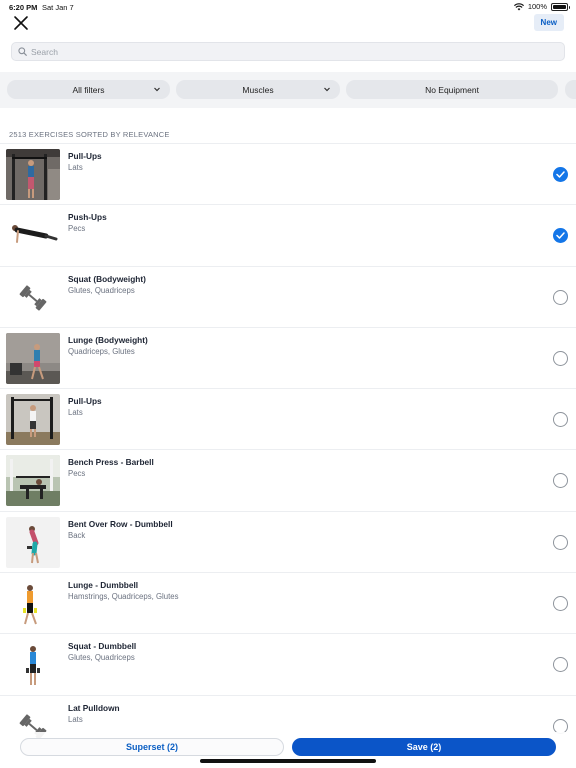 The height and width of the screenshot is (768, 576). I want to click on status-right: 100%, so click(541, 6).